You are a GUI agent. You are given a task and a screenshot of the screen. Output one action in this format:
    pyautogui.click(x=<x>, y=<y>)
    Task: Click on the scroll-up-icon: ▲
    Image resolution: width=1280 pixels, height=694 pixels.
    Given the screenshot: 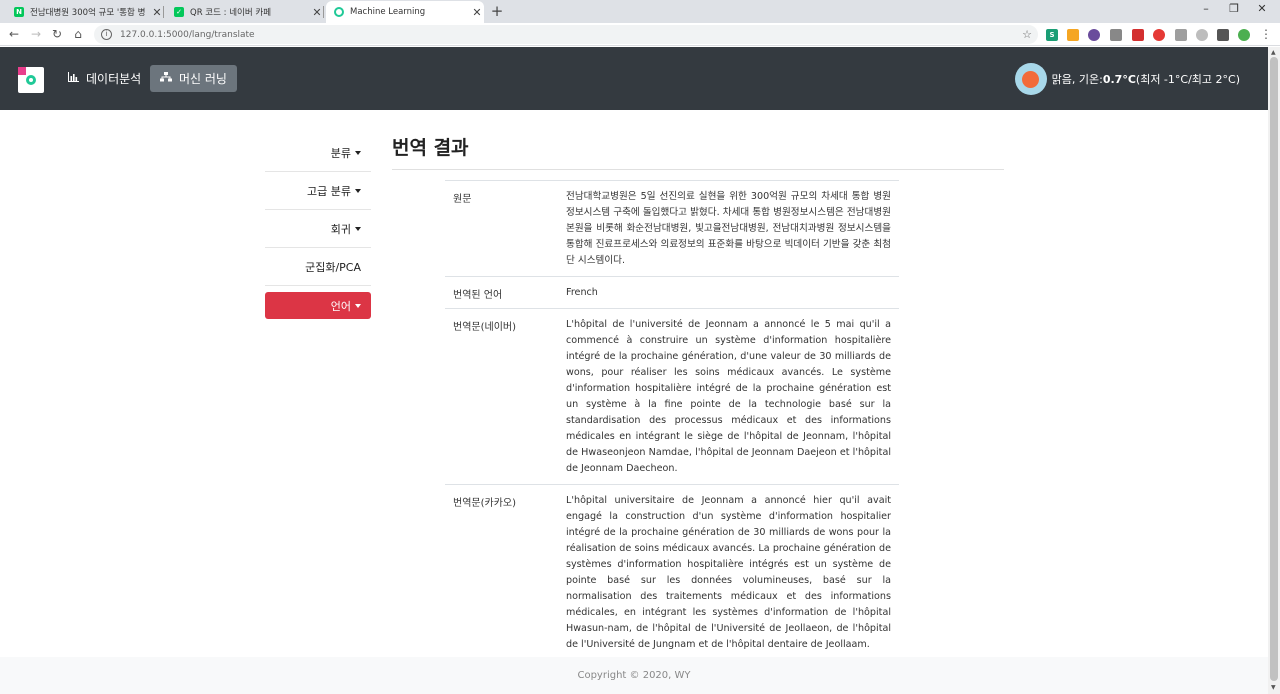 What is the action you would take?
    pyautogui.click(x=1273, y=52)
    